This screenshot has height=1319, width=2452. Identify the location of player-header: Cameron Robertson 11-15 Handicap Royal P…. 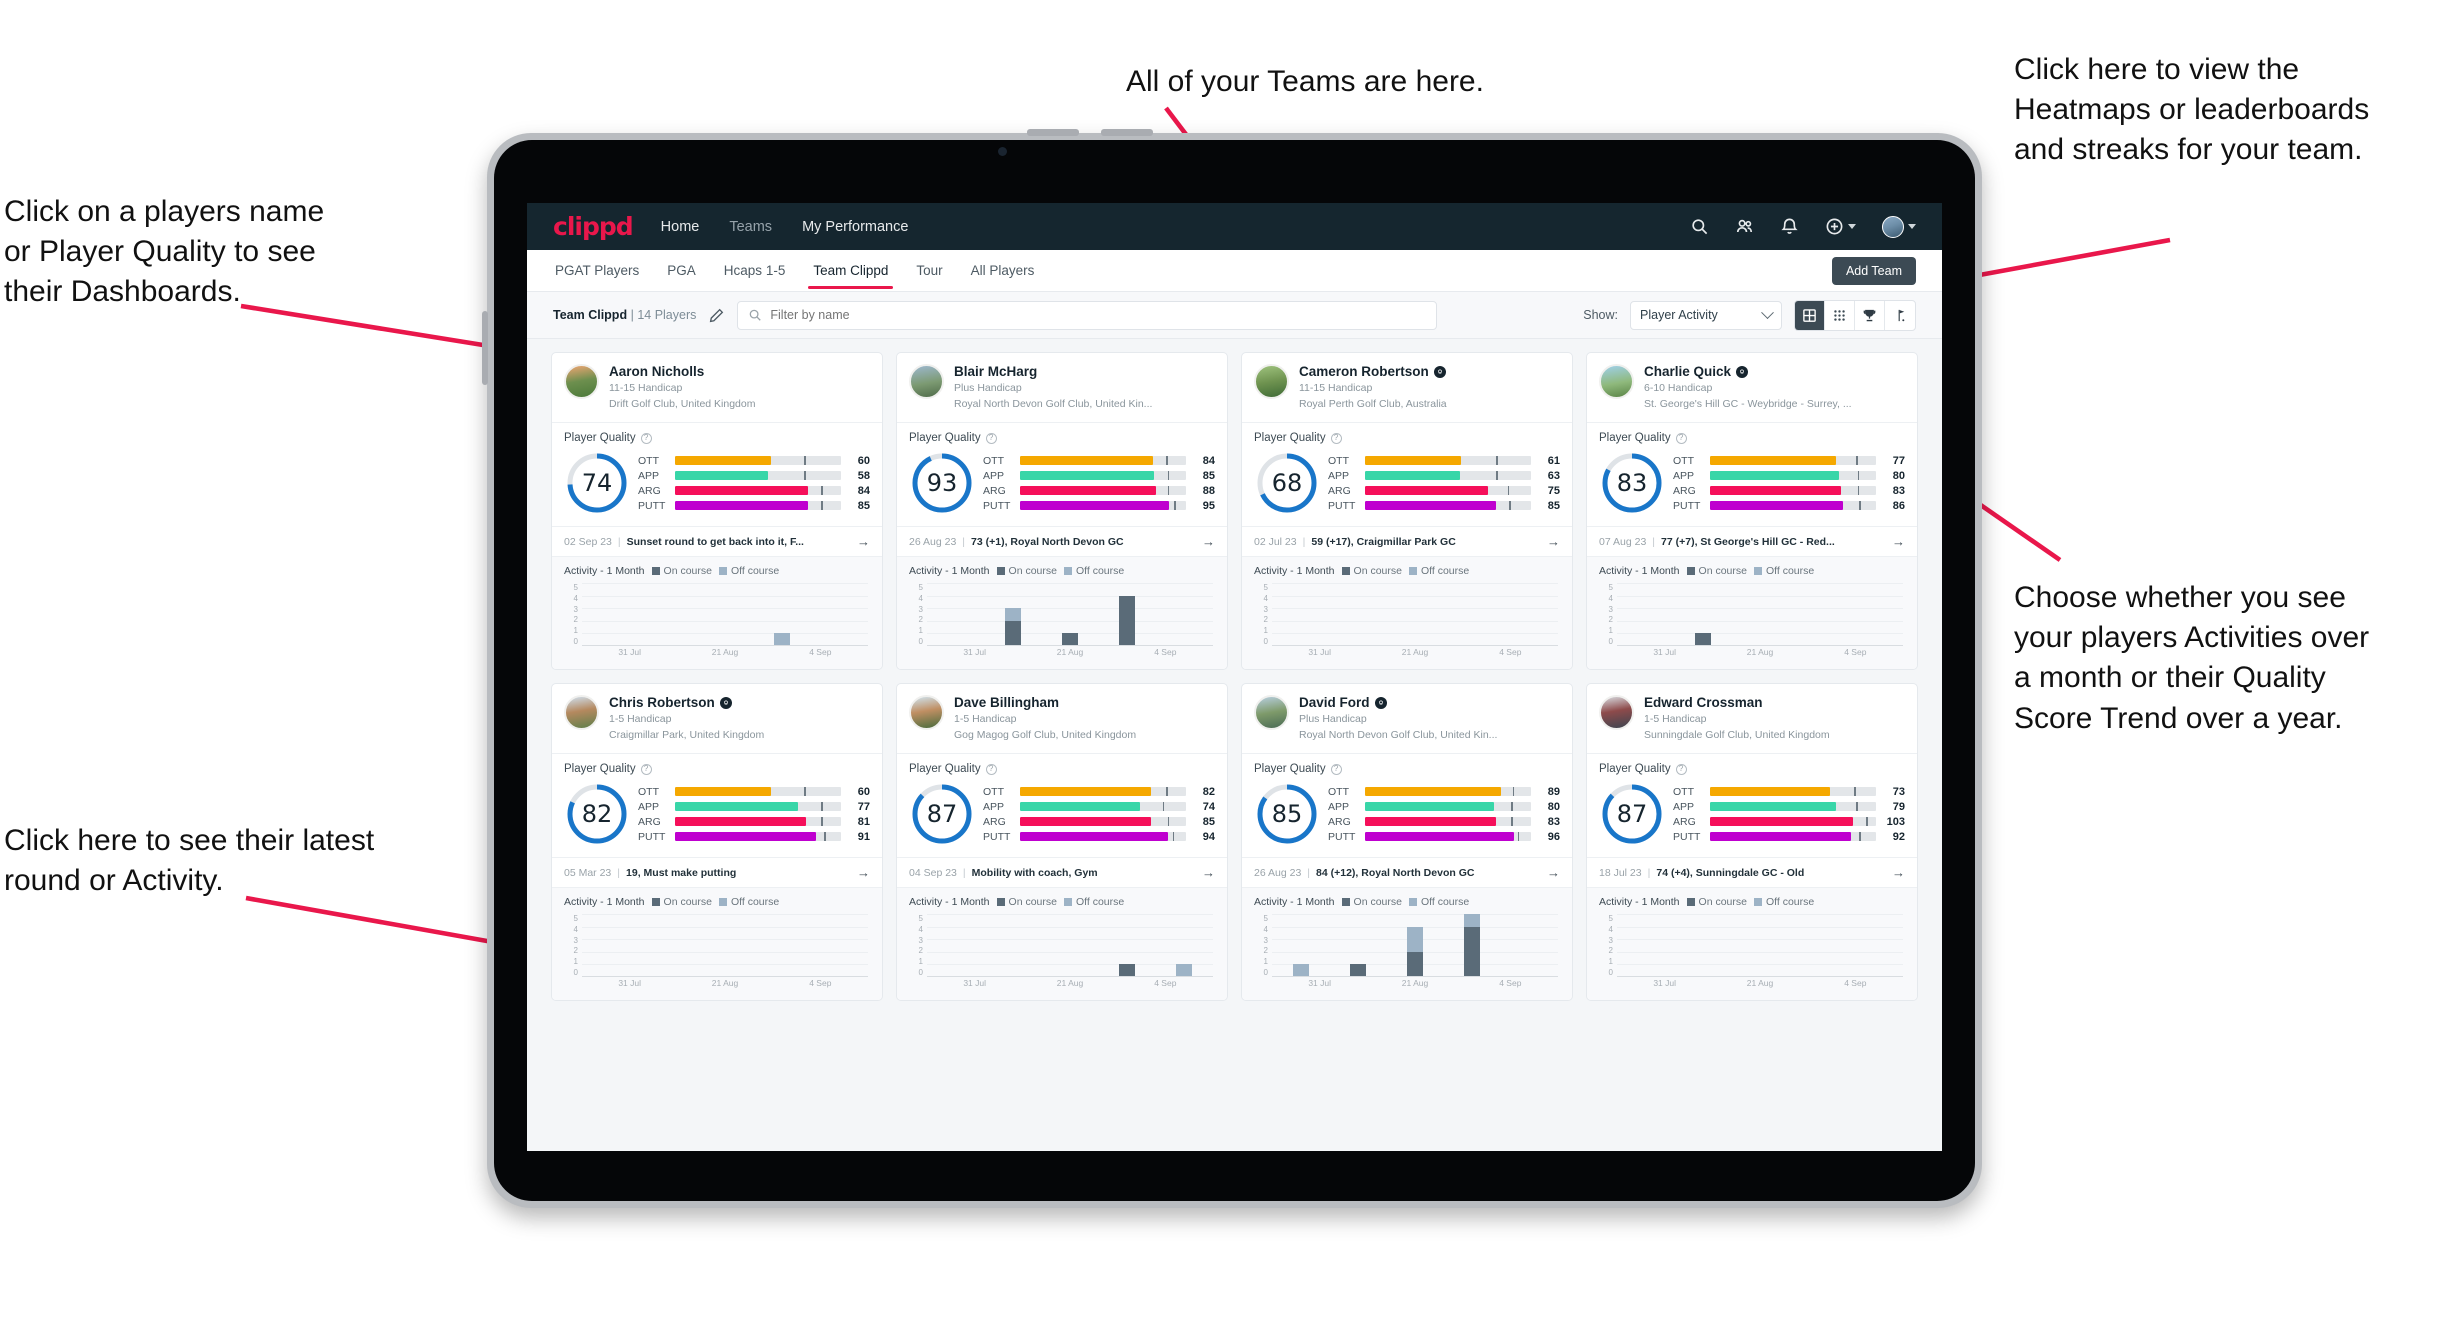
(1407, 387).